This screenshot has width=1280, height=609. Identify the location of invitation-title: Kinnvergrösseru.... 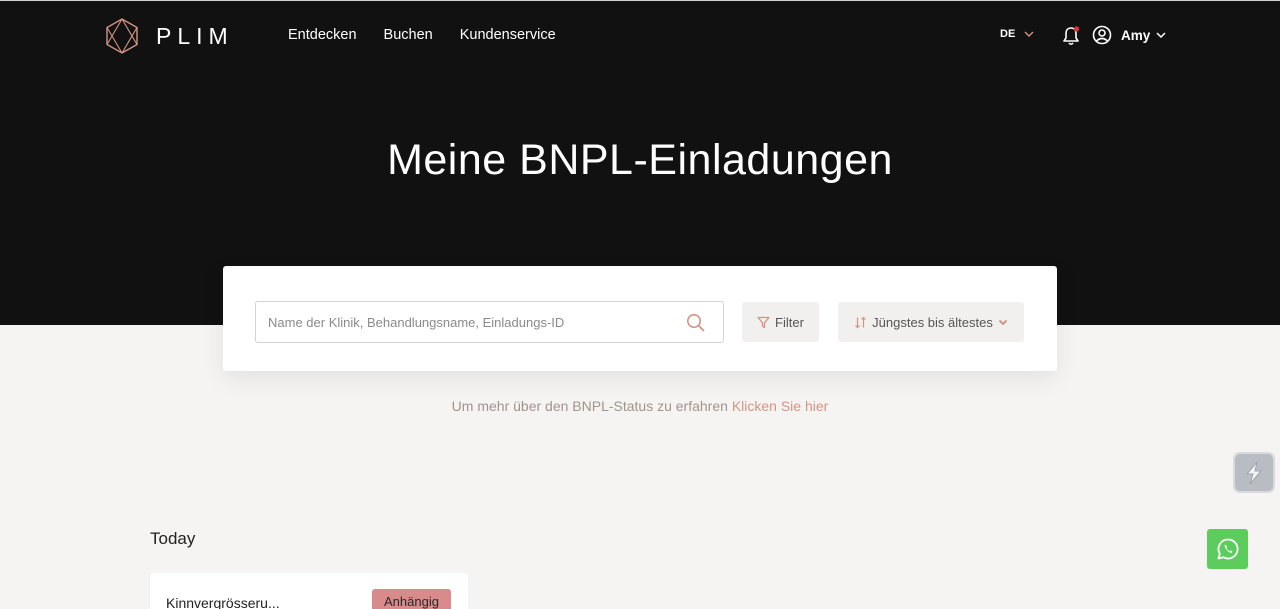
(223, 602).